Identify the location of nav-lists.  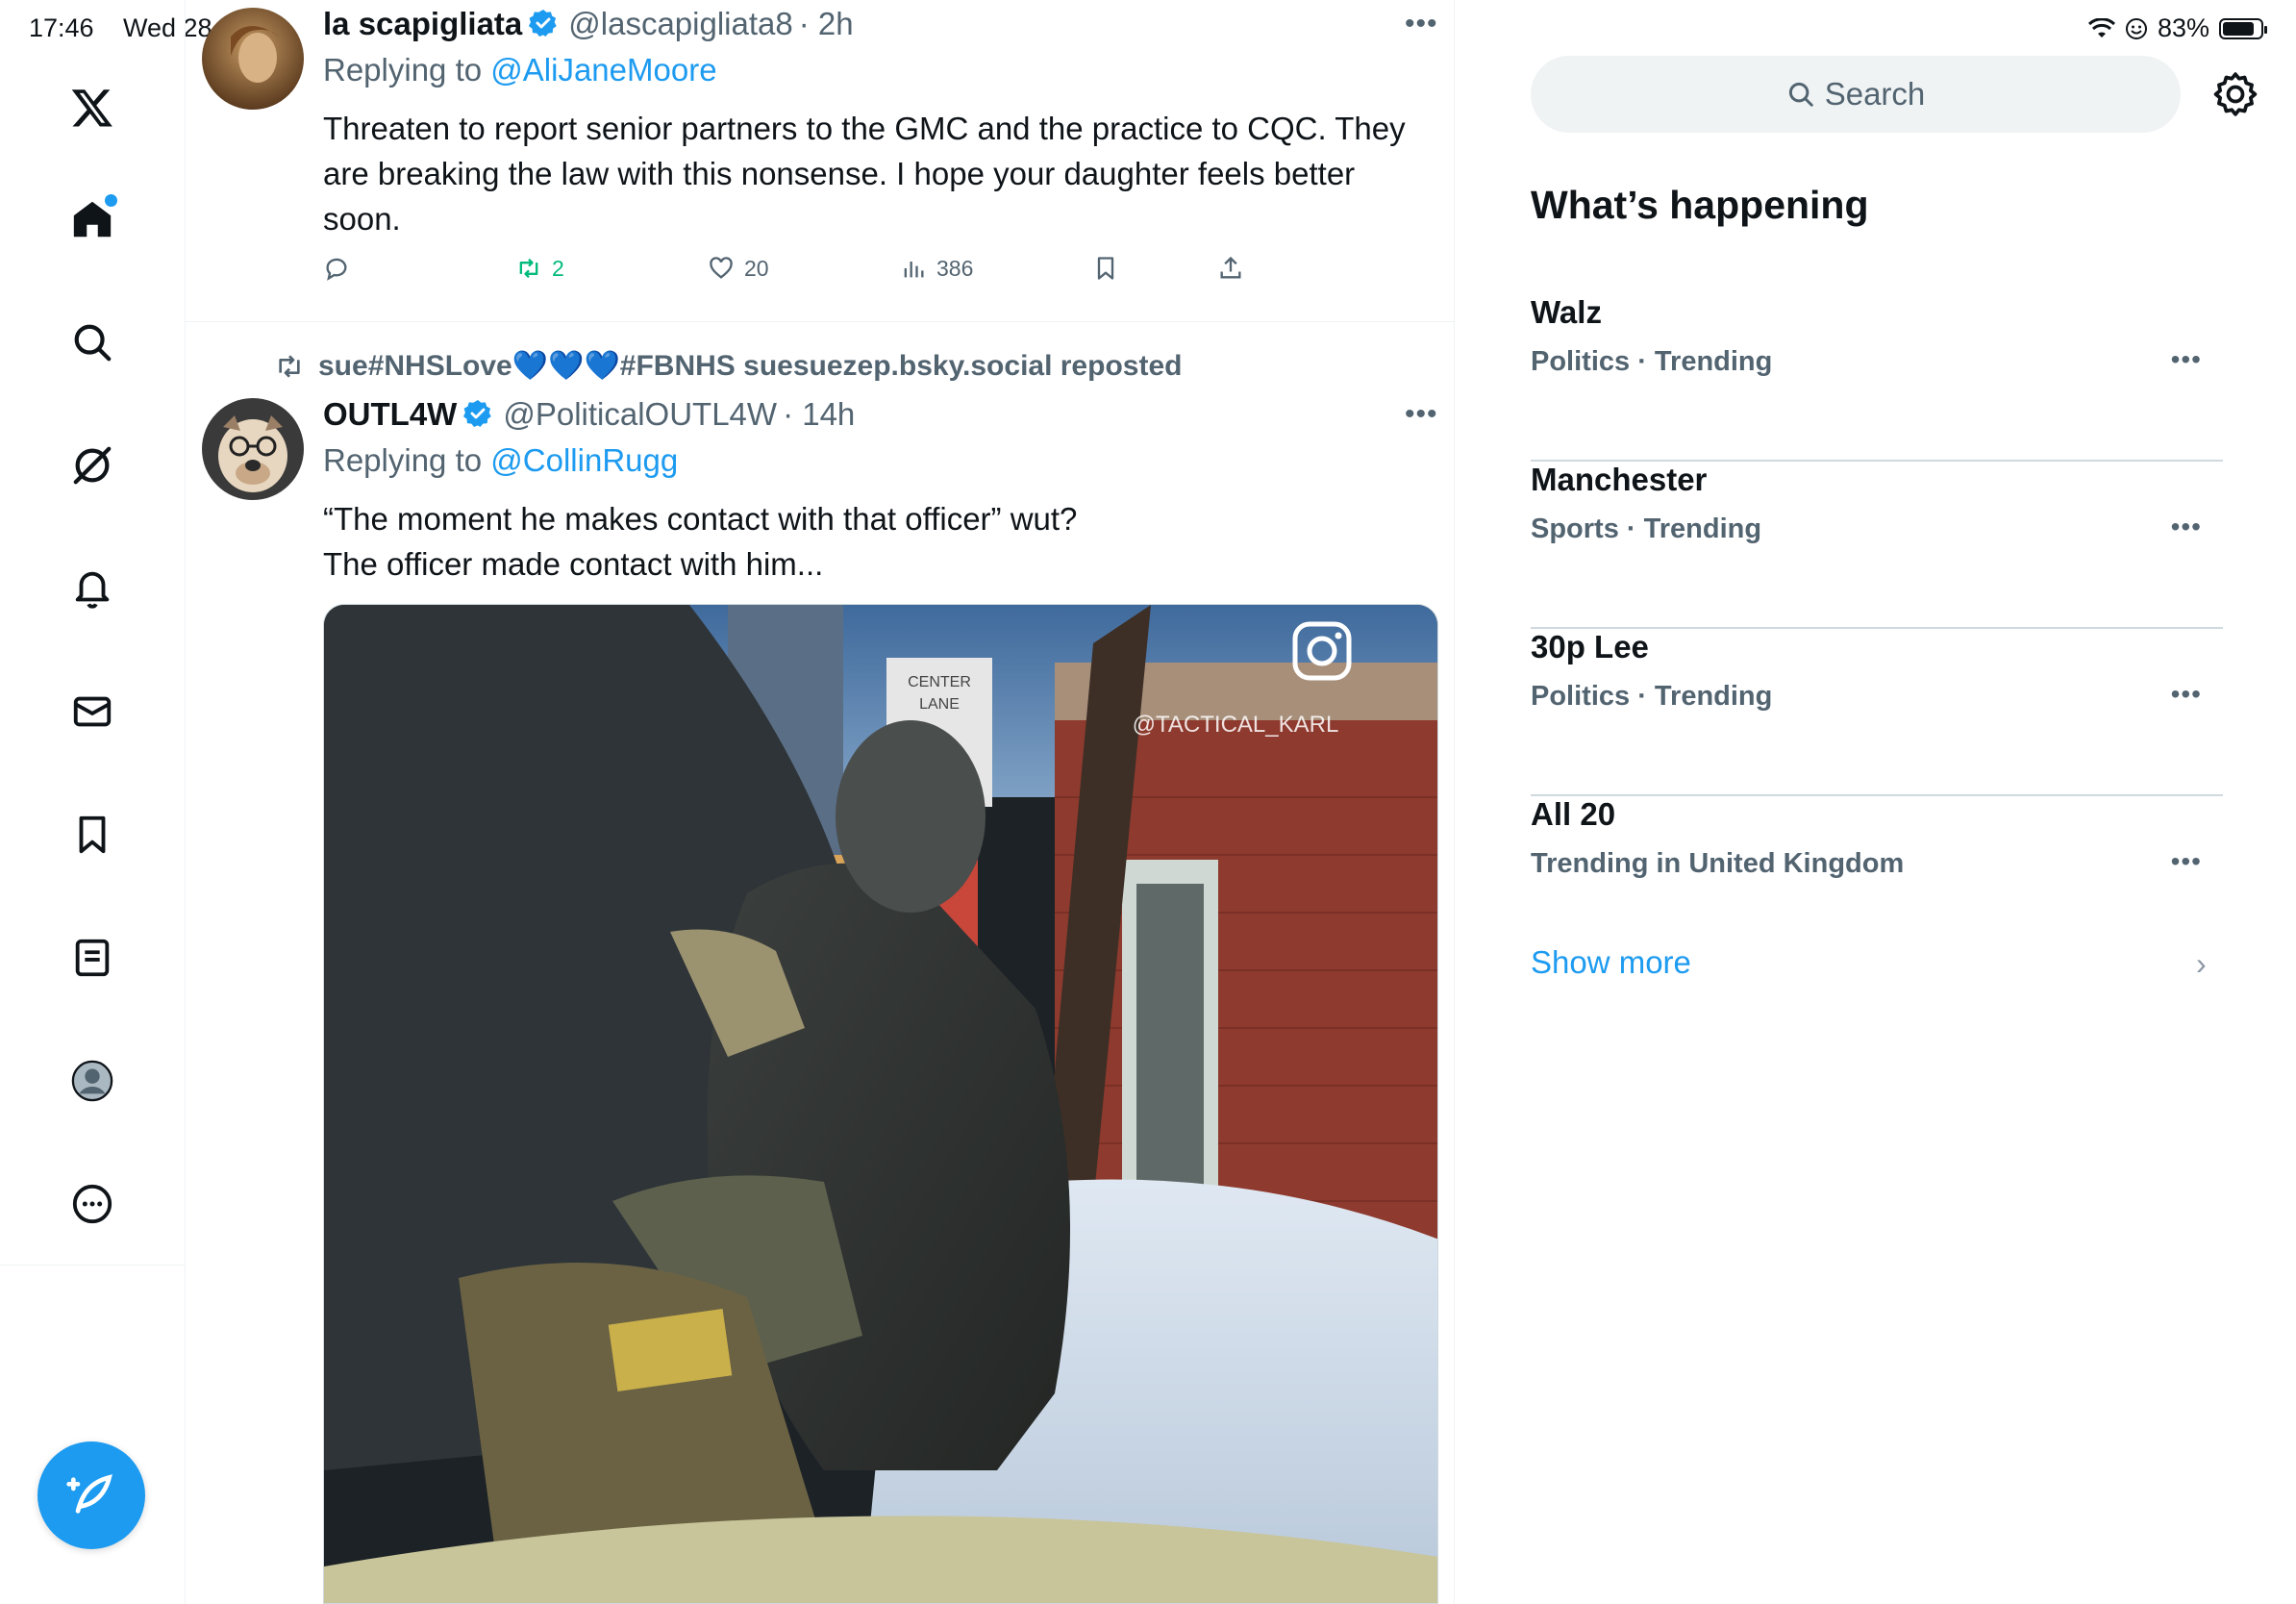
(92, 958).